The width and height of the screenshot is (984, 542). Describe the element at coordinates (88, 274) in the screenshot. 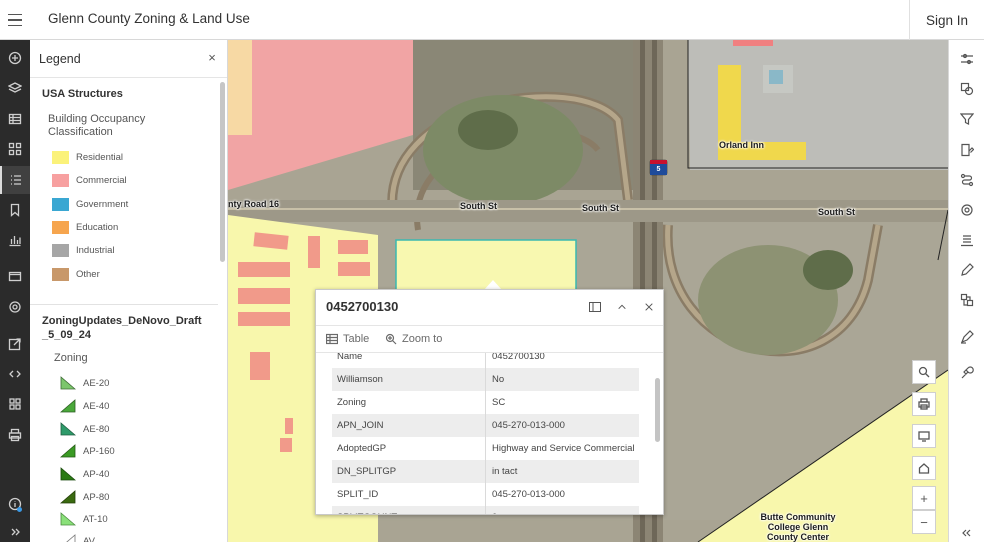

I see `legend-item-label: Other` at that location.